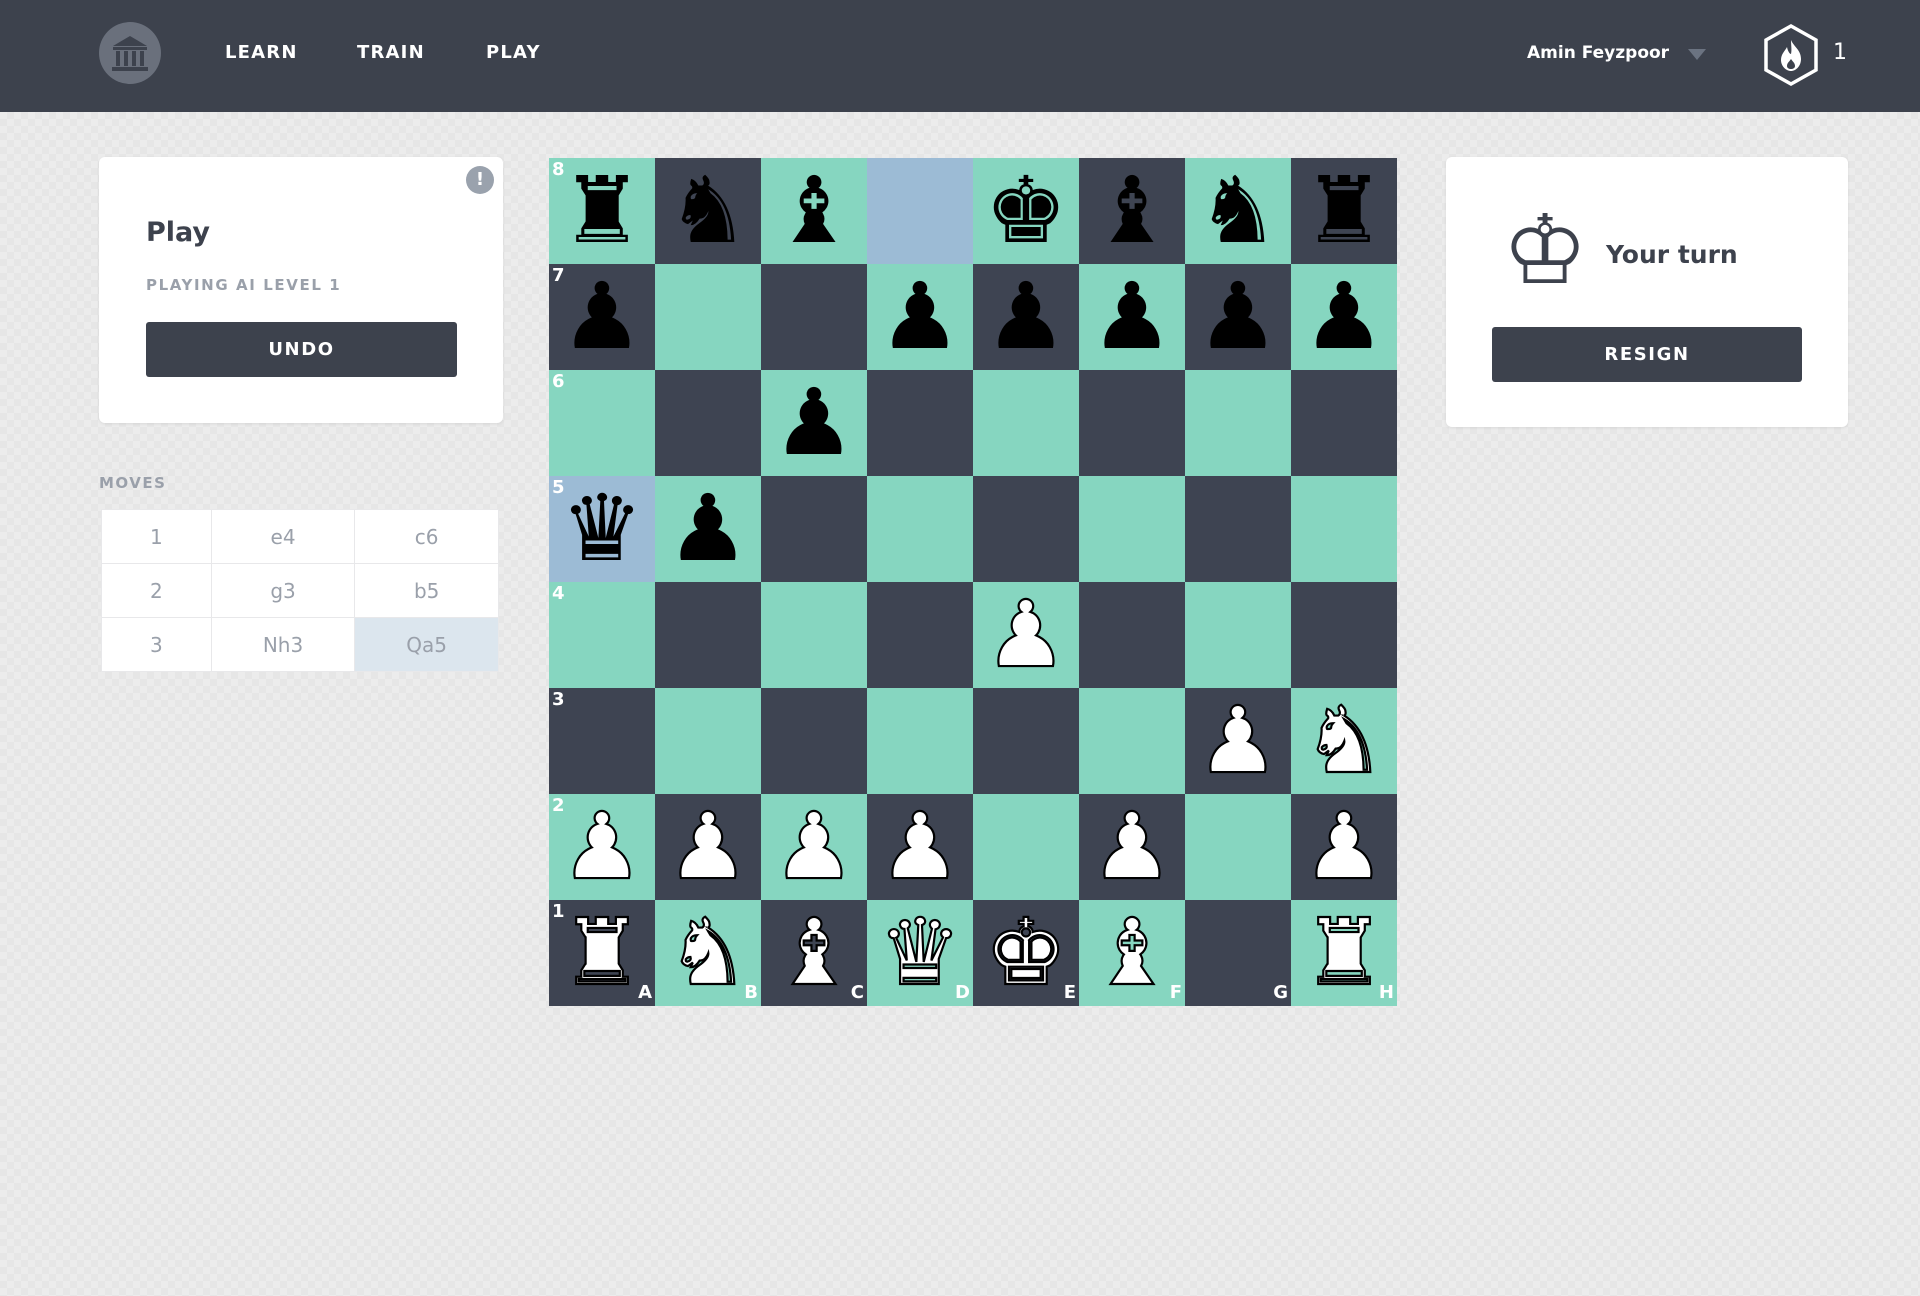  I want to click on square-e8: ♚, so click(1026, 211).